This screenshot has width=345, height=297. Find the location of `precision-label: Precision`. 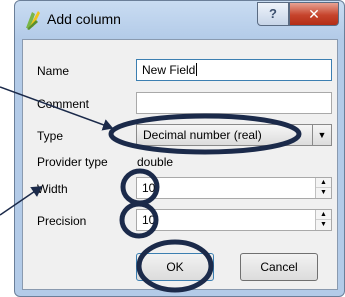

precision-label: Precision is located at coordinates (62, 221).